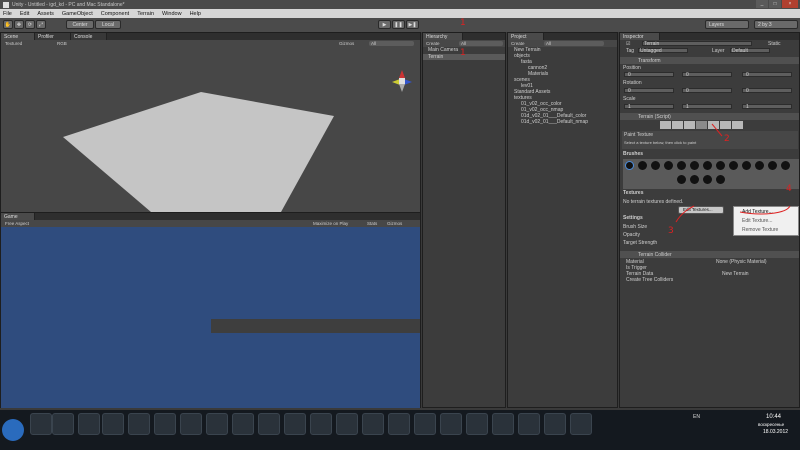 The image size is (800, 450). I want to click on taskbar: EN 10:44 воскресенье 18.03.2012, so click(400, 430).